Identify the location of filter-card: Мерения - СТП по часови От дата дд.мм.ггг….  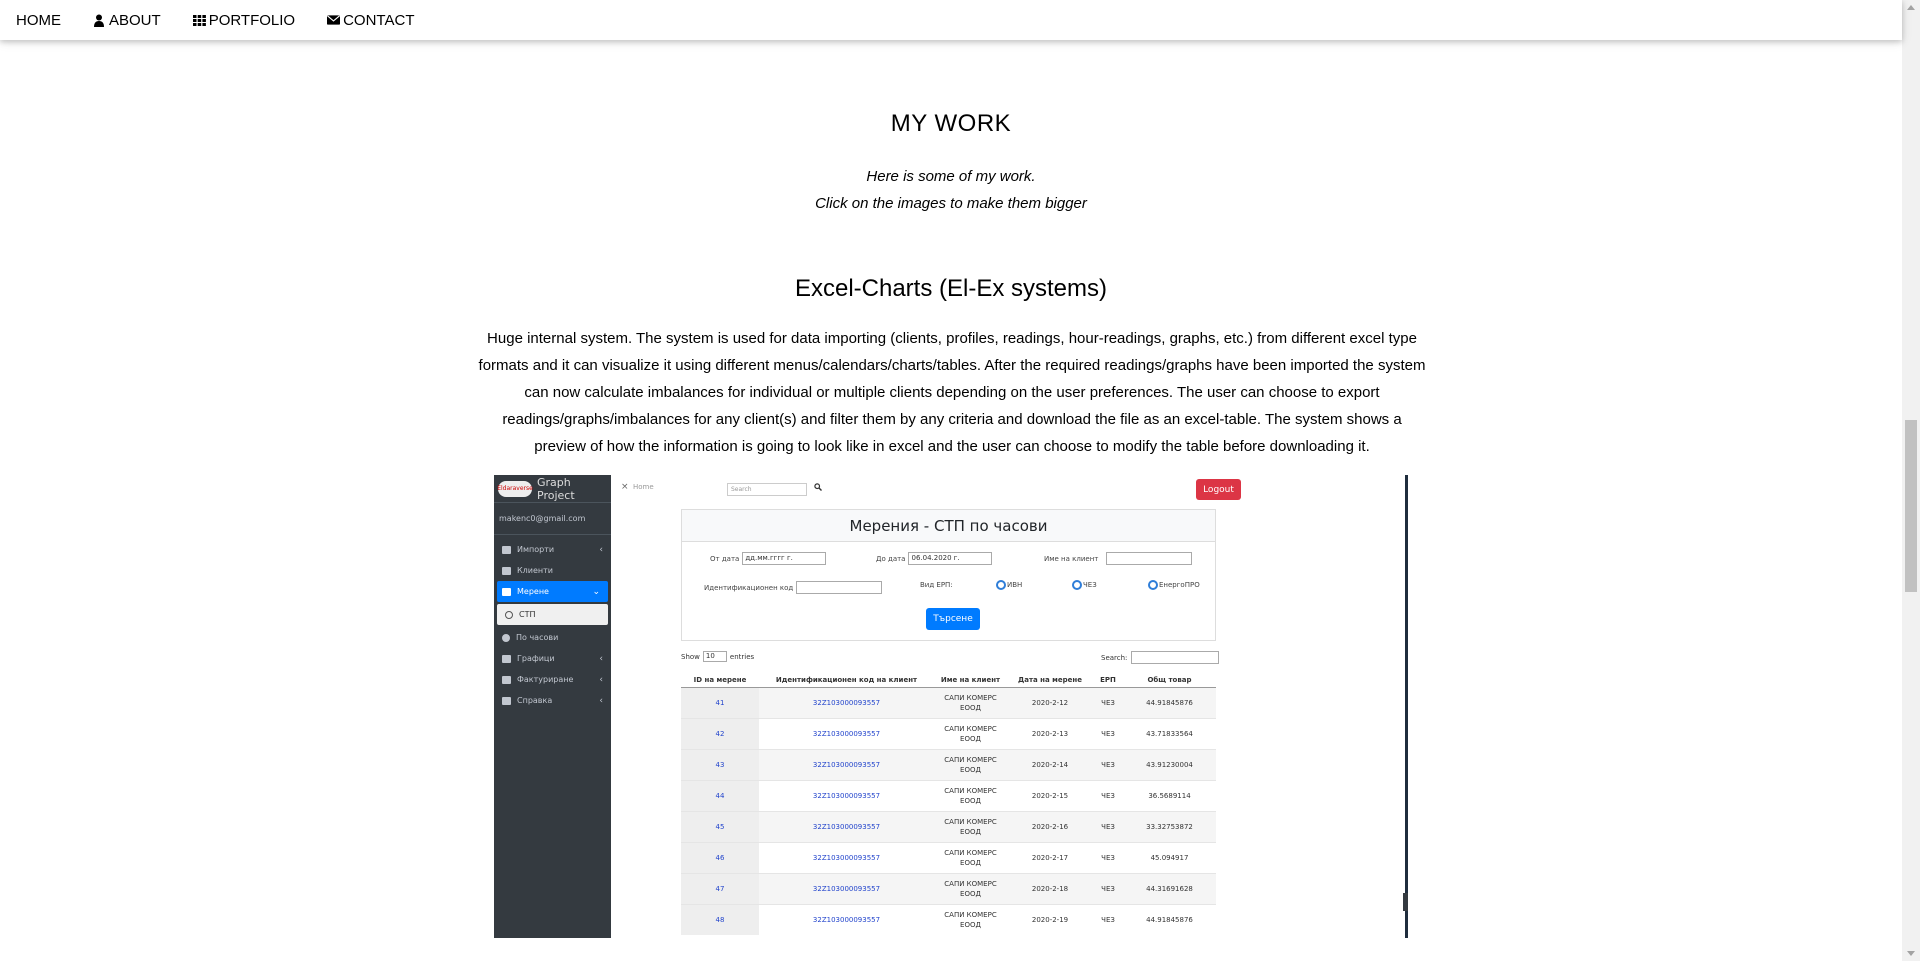
(948, 575).